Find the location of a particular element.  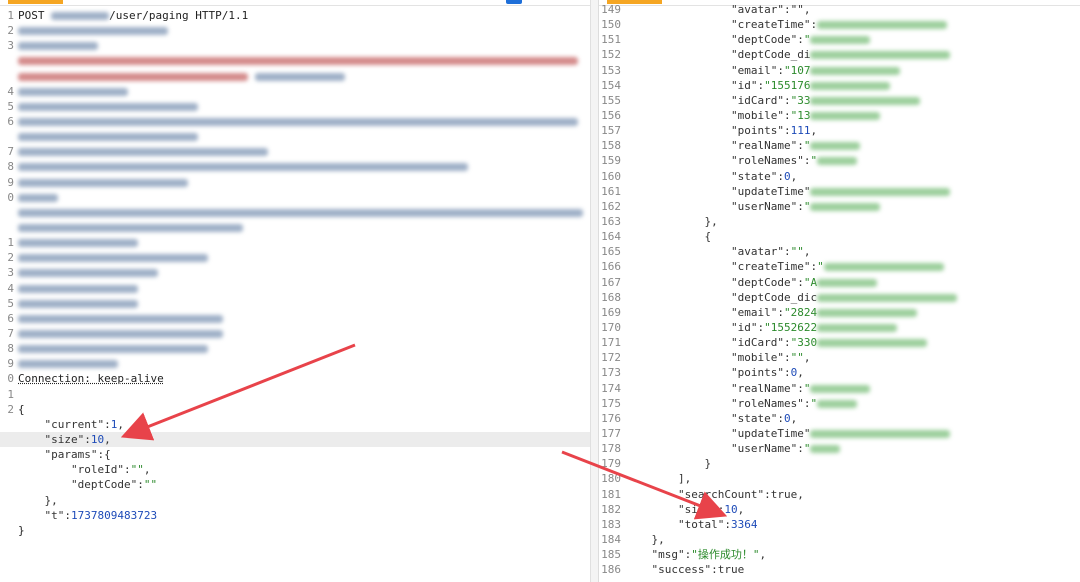

json-token: "roleNames" is located at coordinates (767, 161).